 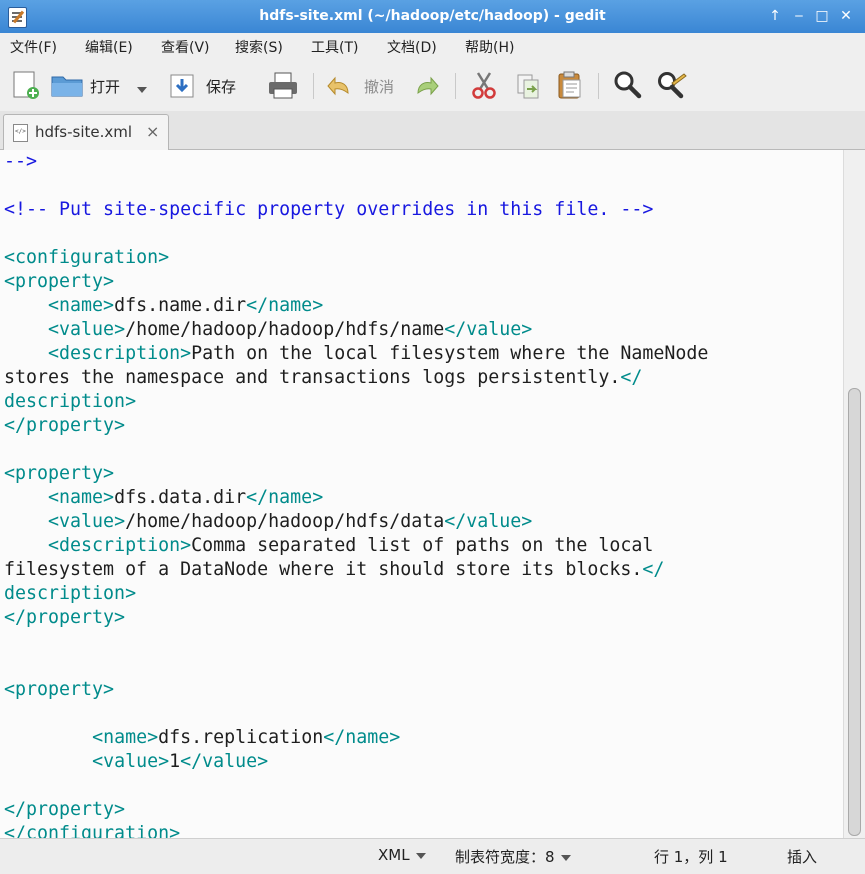 I want to click on tab-width-label: 制表符宽度：8, so click(x=505, y=857).